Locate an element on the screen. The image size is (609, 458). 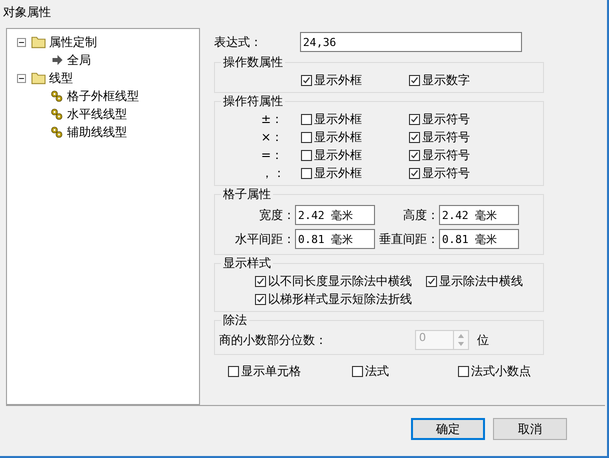
checkbox-label: 显示除法中横线 is located at coordinates (481, 281).